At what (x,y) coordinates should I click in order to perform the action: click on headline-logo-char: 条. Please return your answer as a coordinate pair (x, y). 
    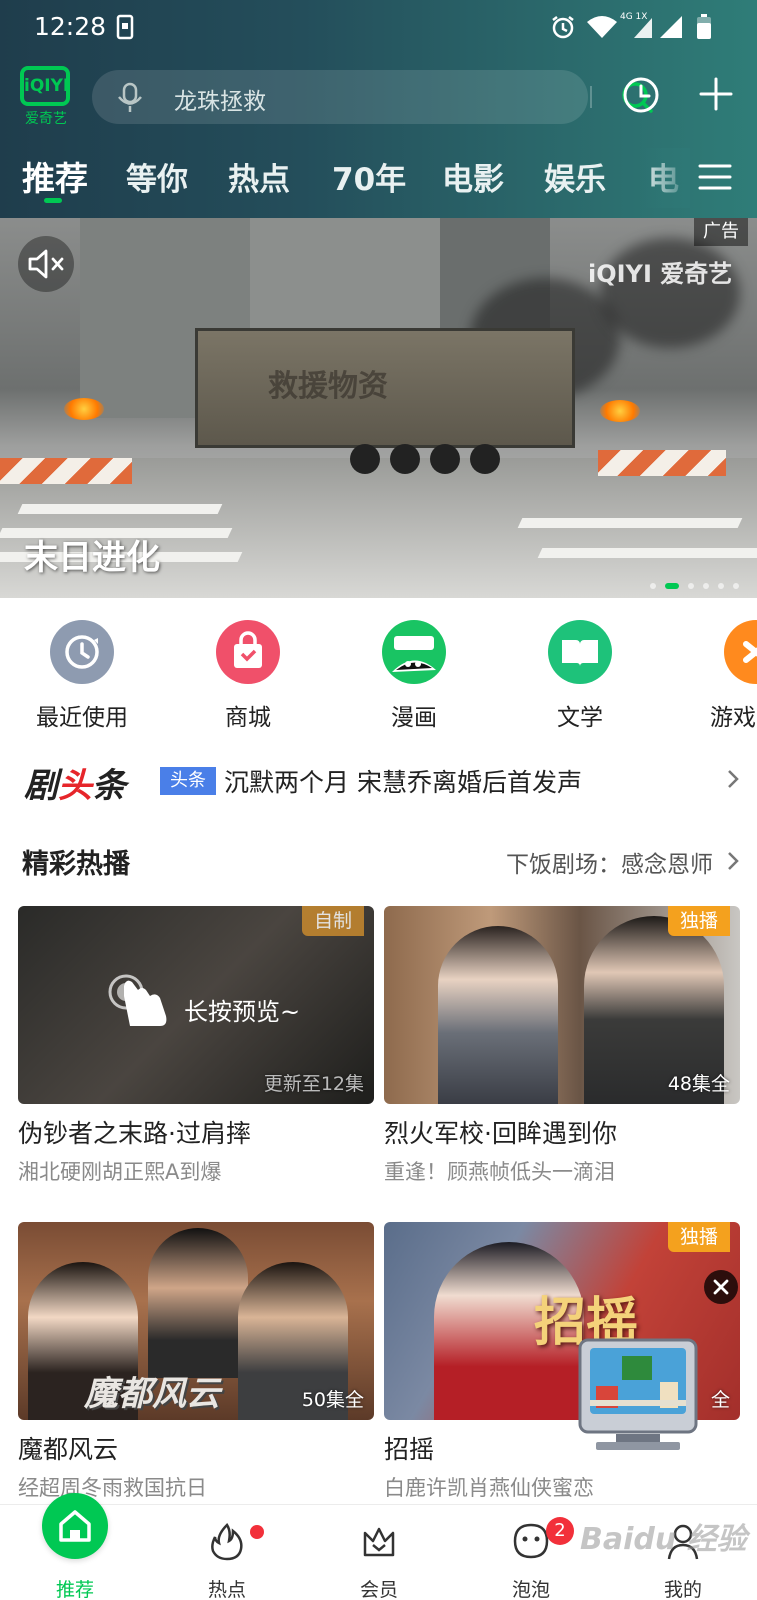
    Looking at the image, I should click on (109, 786).